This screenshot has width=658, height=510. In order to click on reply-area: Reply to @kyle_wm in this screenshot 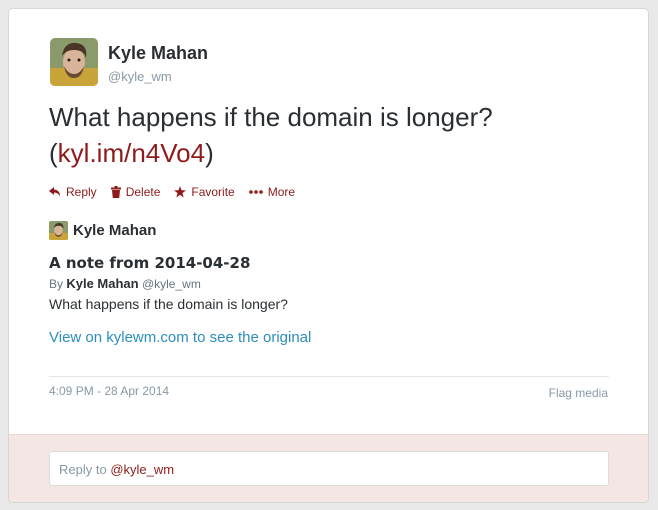, I will do `click(328, 468)`.